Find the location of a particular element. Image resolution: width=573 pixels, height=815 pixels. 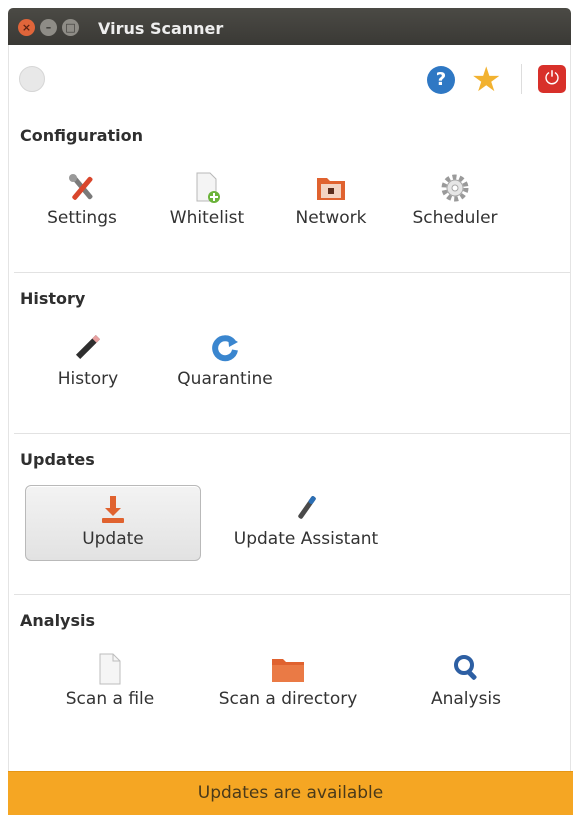

scheduler-item: Scheduler is located at coordinates (455, 201).